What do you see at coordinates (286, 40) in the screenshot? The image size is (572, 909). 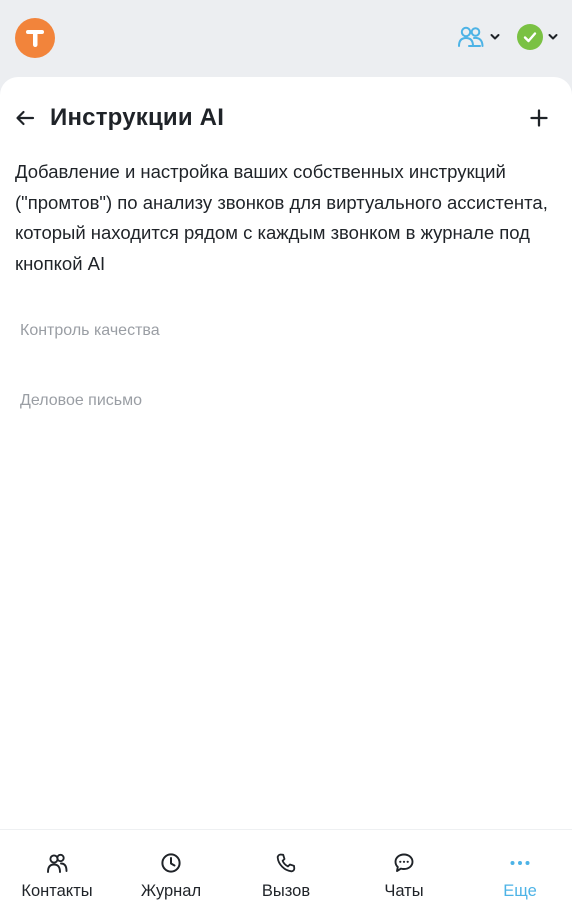 I see `top-bar` at bounding box center [286, 40].